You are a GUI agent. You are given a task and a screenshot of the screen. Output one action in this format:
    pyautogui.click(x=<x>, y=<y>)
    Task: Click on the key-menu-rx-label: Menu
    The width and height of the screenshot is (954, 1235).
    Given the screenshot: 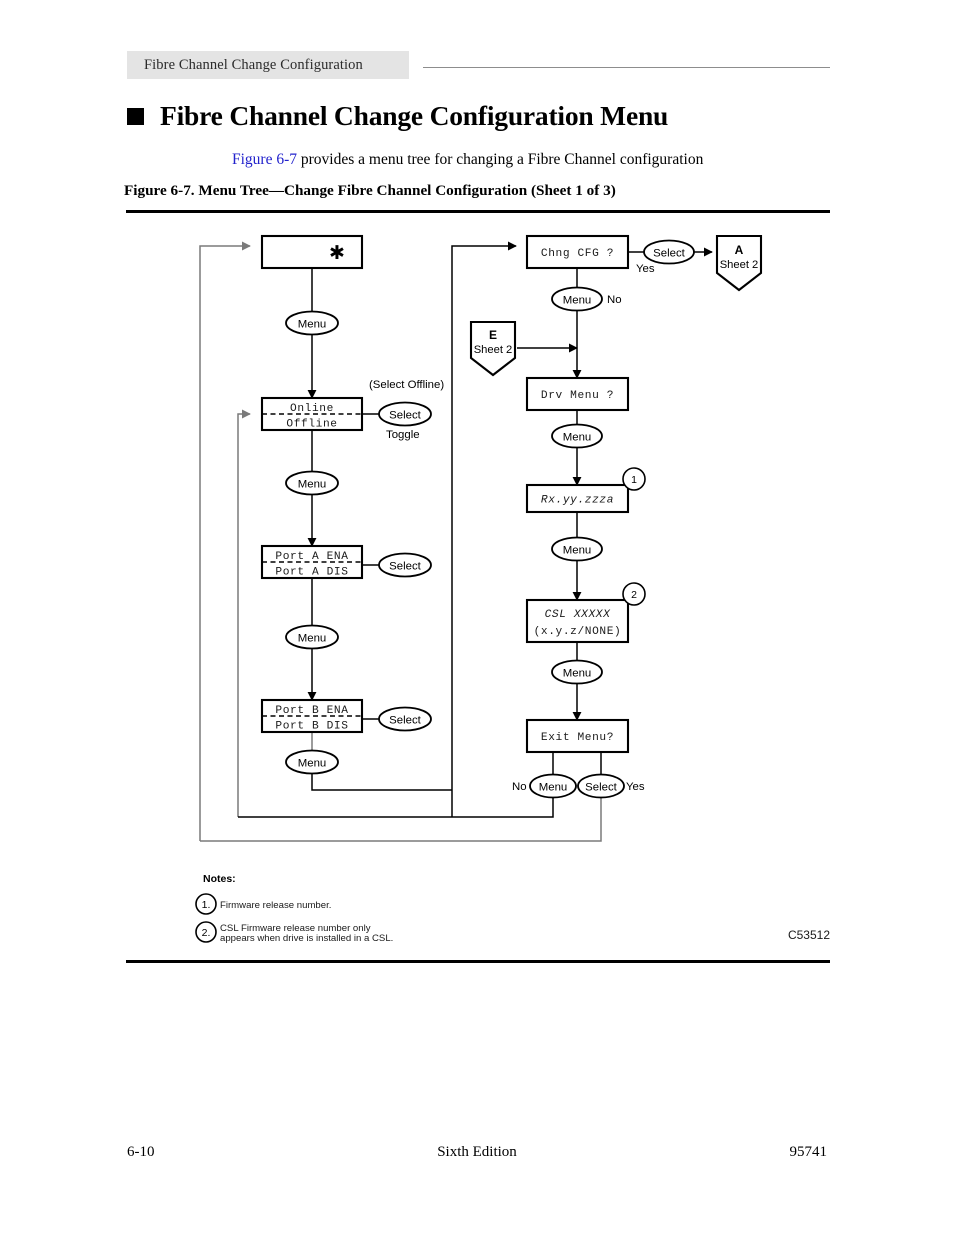 What is the action you would take?
    pyautogui.click(x=577, y=551)
    